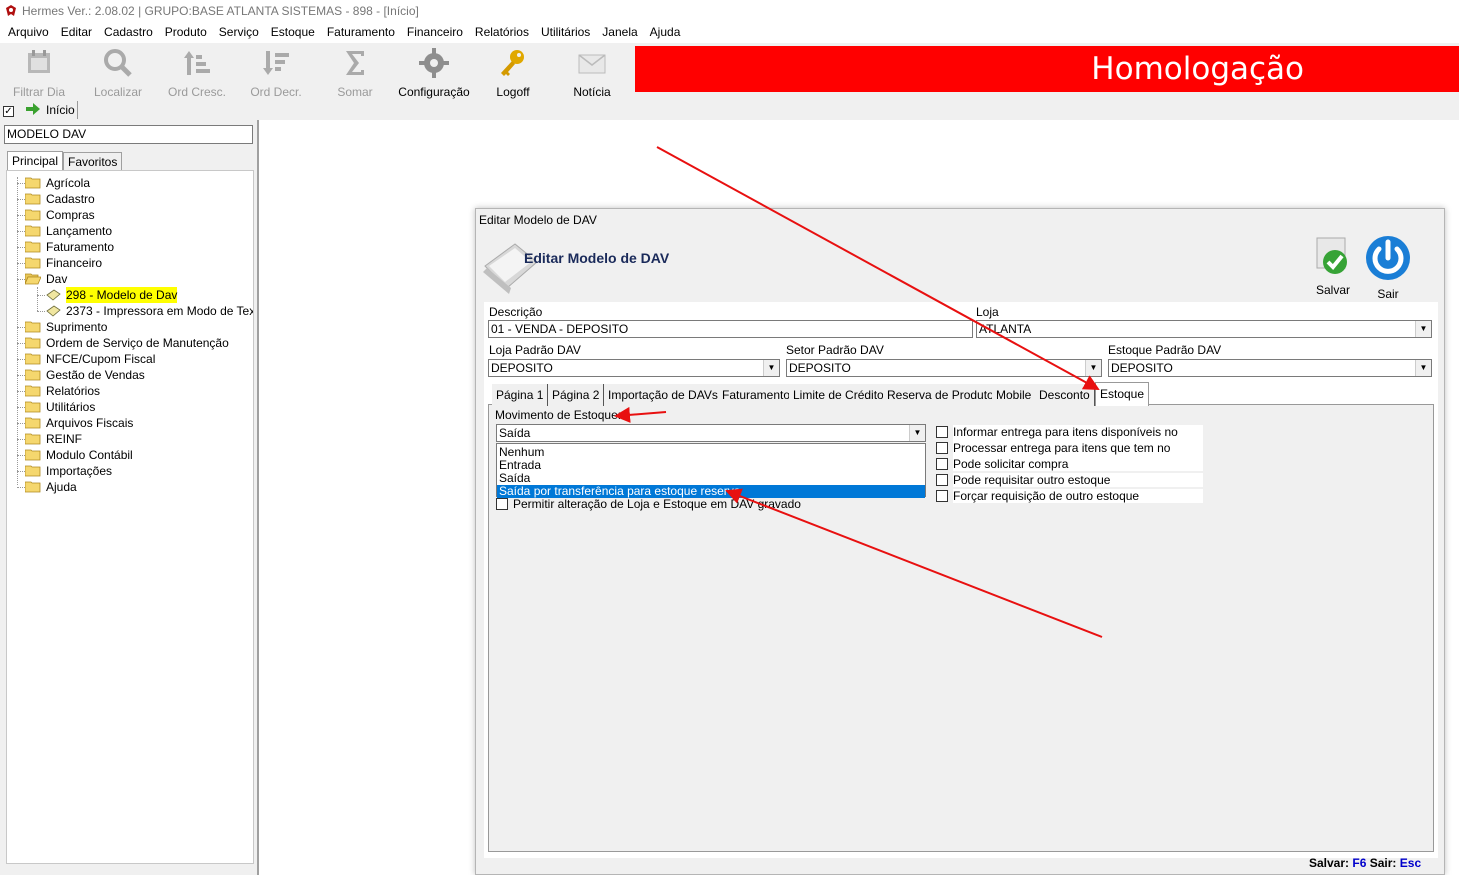  I want to click on menu-janela: Janela, so click(621, 32).